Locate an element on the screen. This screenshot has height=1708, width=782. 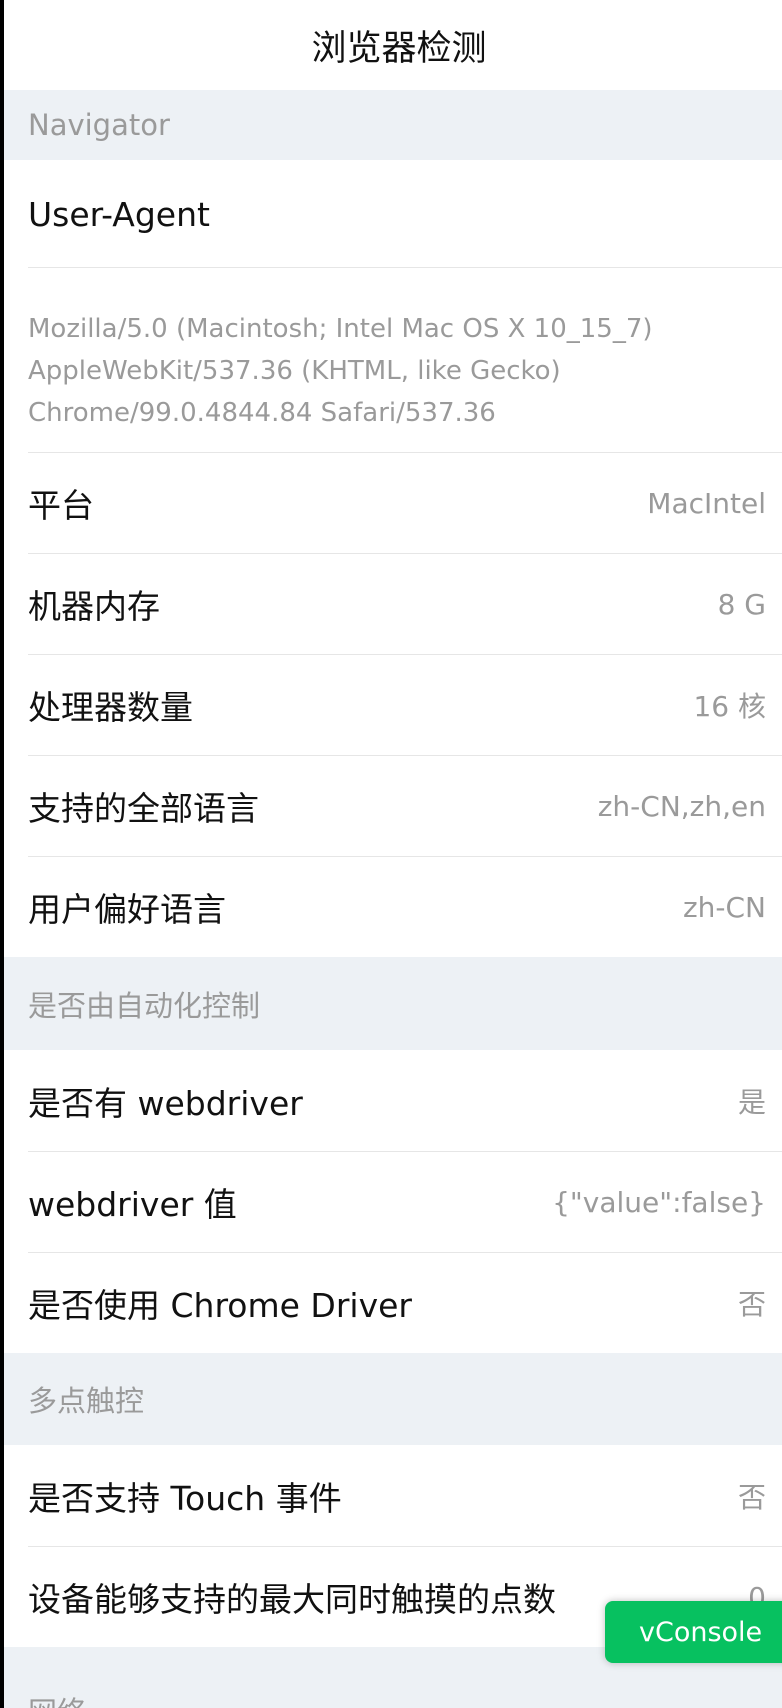
platform-label: 平台 is located at coordinates (61, 505).